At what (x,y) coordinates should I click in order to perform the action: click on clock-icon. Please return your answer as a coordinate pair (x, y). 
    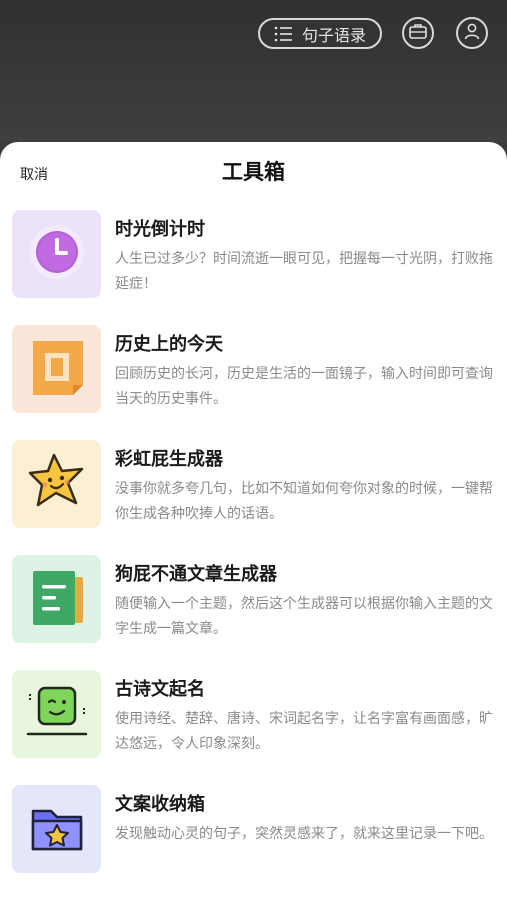
    Looking at the image, I should click on (57, 254).